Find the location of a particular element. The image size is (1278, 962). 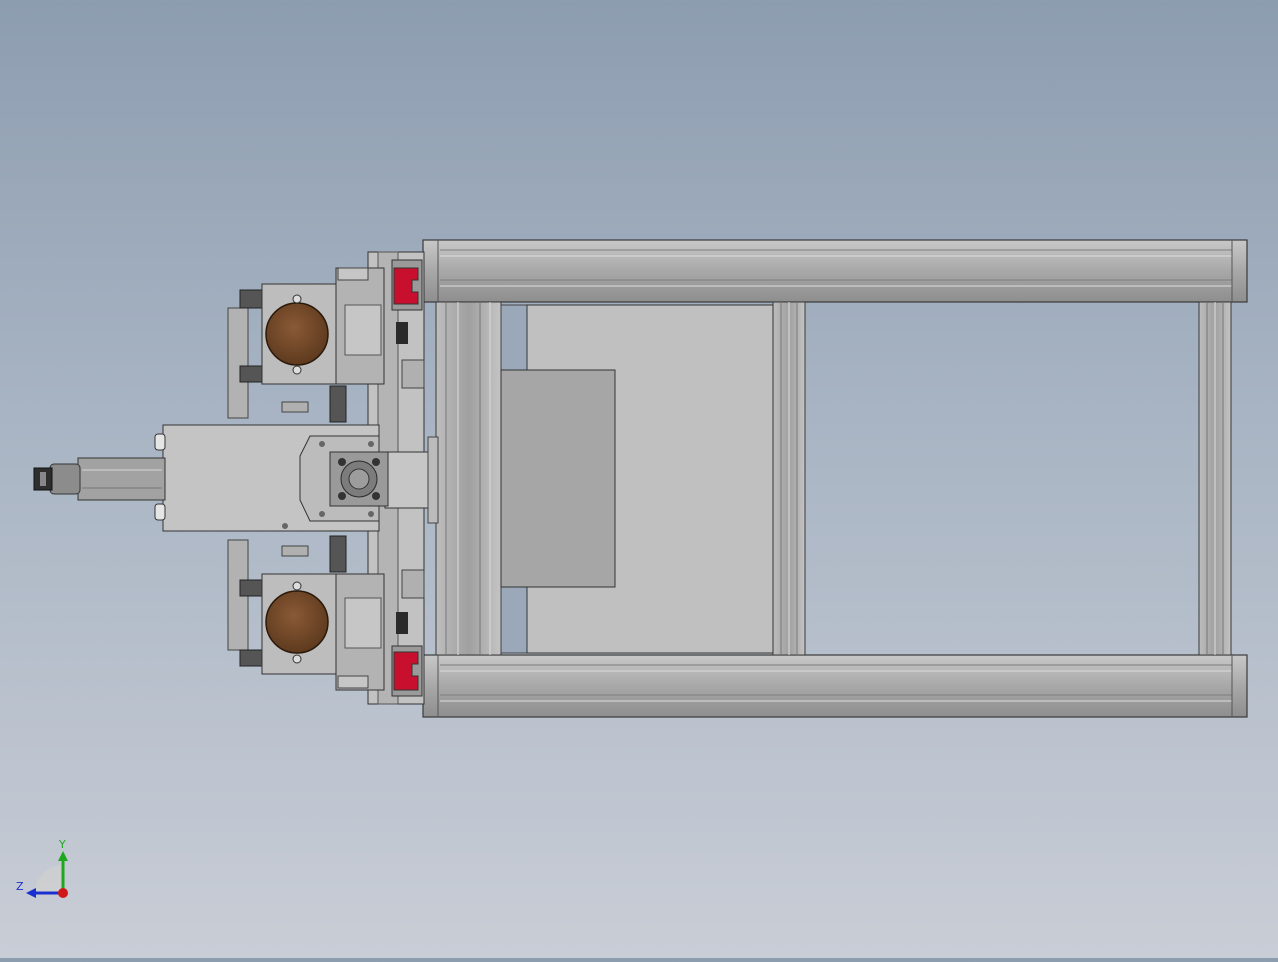

coordinate-triad is located at coordinates (50, 875).